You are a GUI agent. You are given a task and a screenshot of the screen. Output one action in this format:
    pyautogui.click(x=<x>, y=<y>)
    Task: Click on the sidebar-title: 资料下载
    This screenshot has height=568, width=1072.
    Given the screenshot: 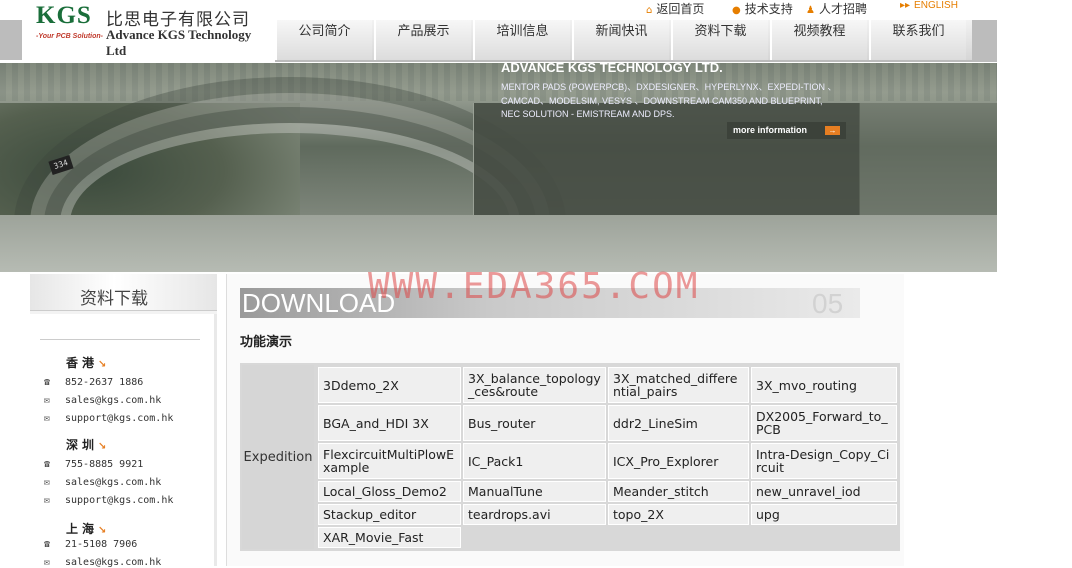 What is the action you would take?
    pyautogui.click(x=114, y=299)
    